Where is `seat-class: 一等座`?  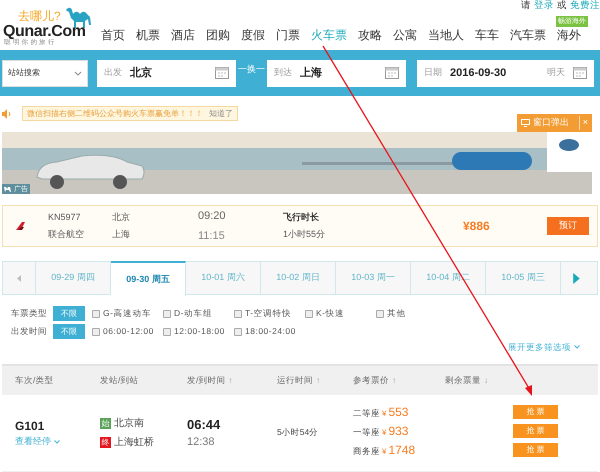 seat-class: 一等座 is located at coordinates (366, 432).